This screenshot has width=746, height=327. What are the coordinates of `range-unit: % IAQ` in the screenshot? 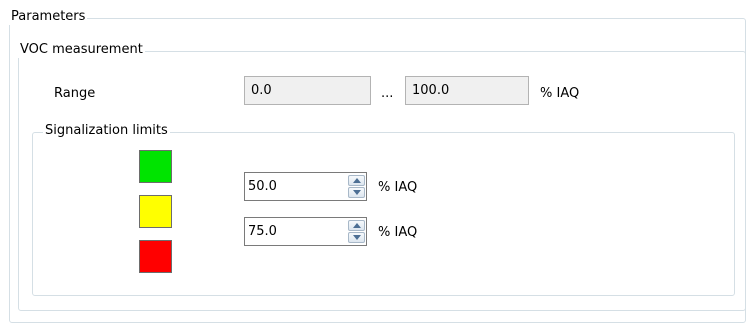 It's located at (560, 93).